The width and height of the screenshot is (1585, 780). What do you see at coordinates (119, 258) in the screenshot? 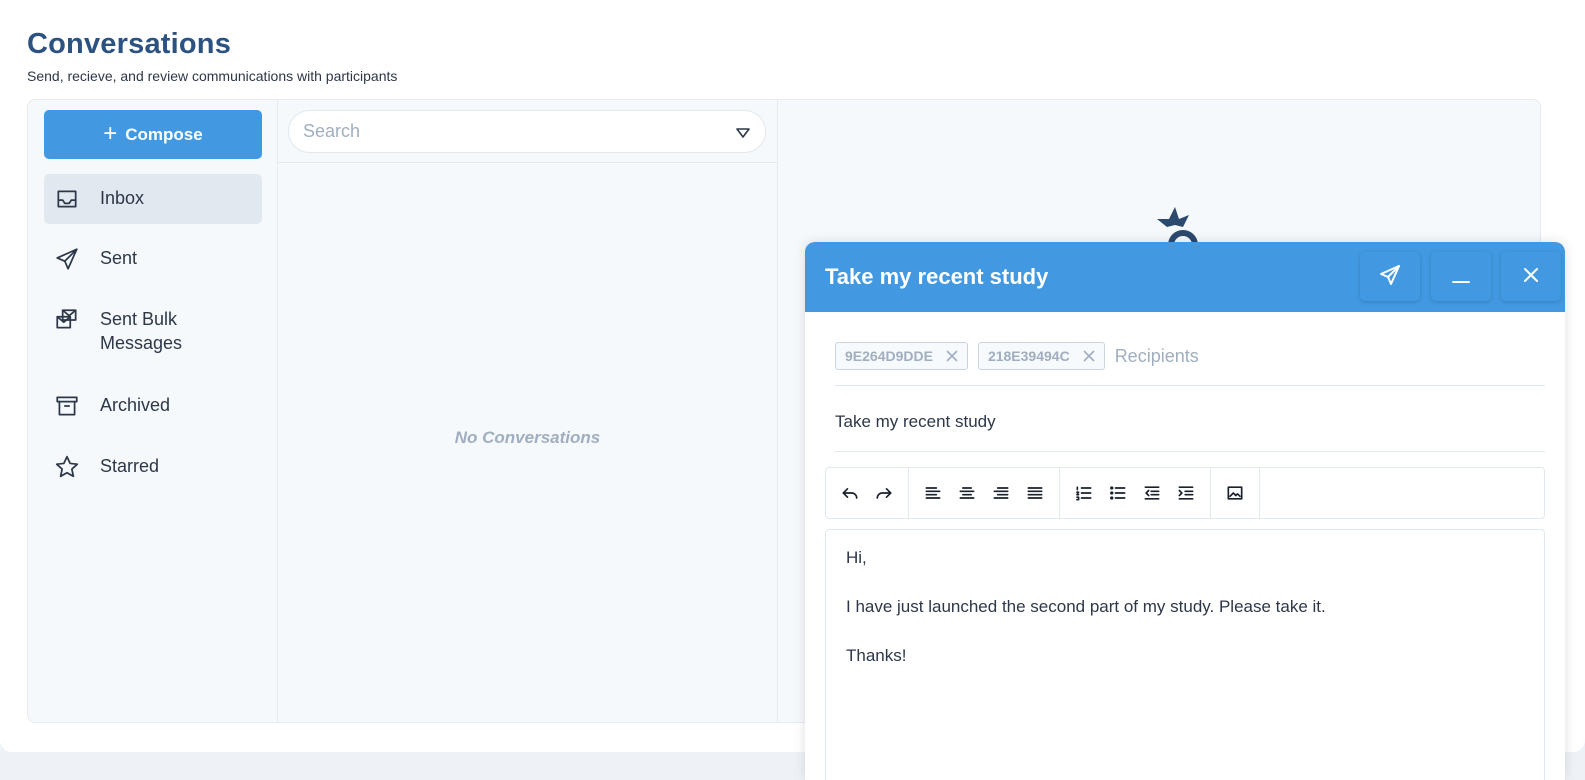
I see `sidebar-item-label: Sent` at bounding box center [119, 258].